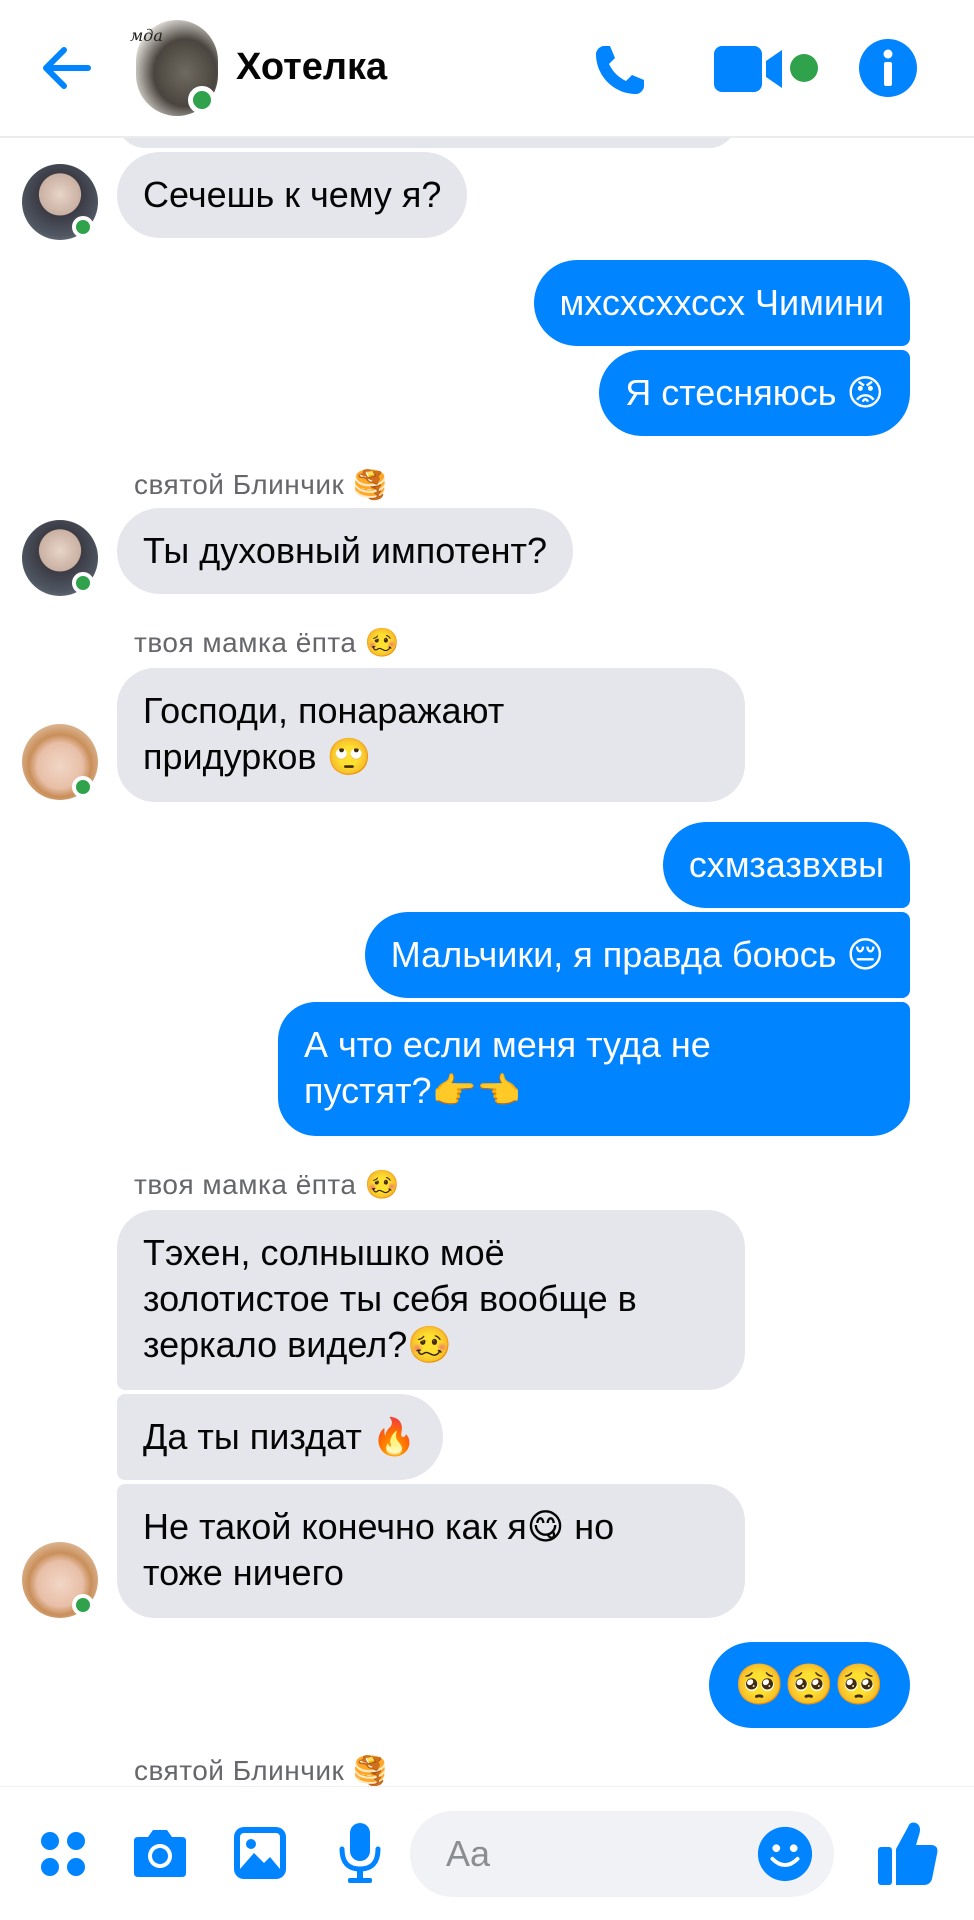 This screenshot has width=974, height=1920. What do you see at coordinates (786, 865) in the screenshot?
I see `message-bubble: схмзазвхвы` at bounding box center [786, 865].